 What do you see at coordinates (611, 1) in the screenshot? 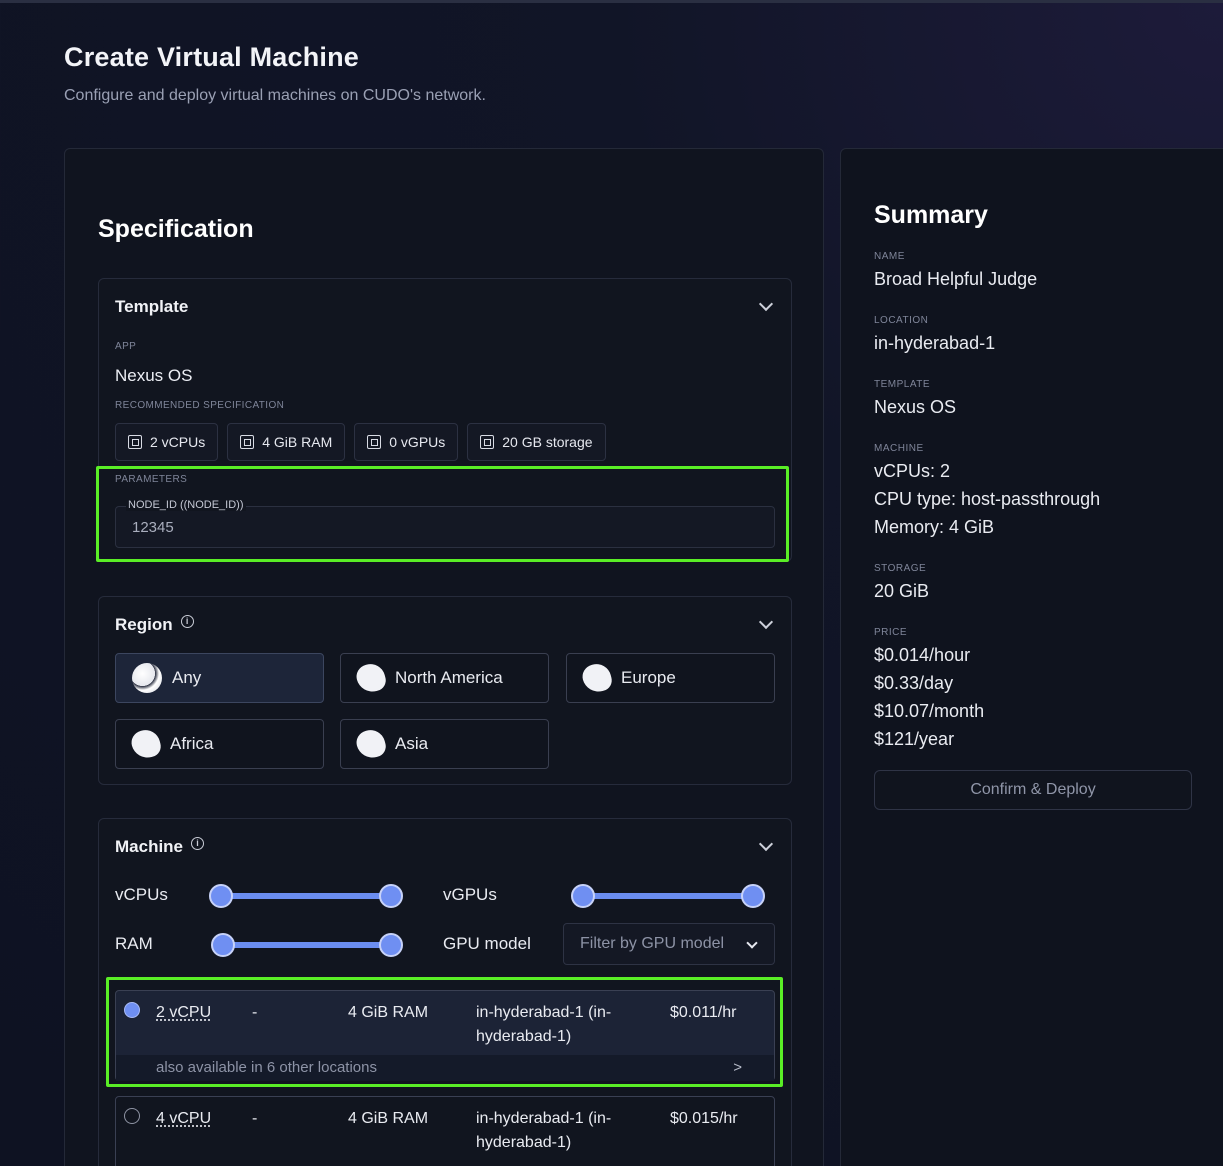
I see `top-border` at bounding box center [611, 1].